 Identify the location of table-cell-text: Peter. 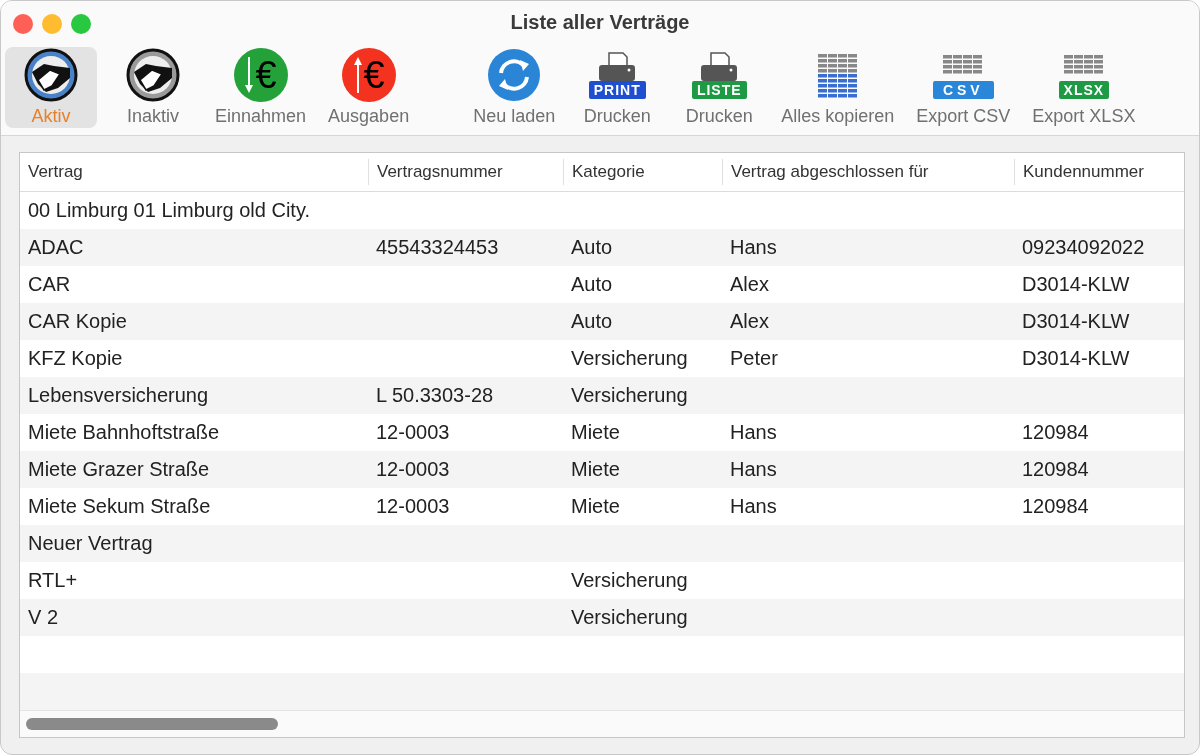
(754, 358).